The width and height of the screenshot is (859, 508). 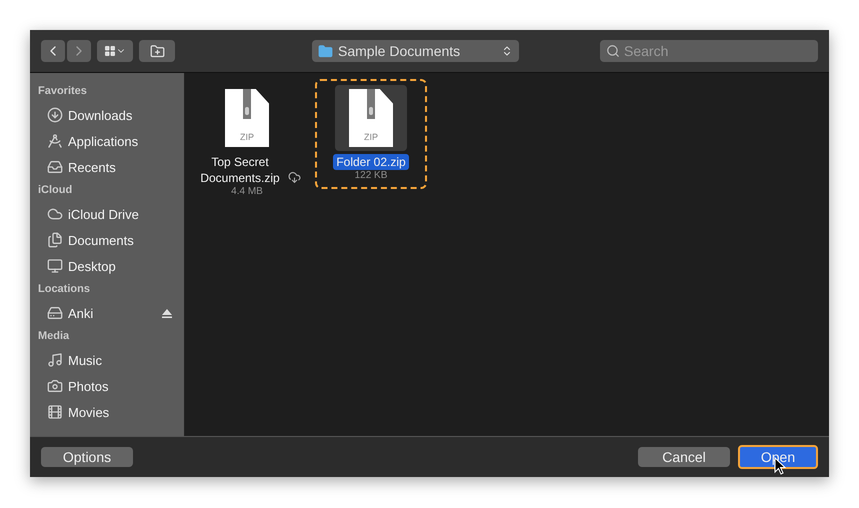 What do you see at coordinates (55, 240) in the screenshot?
I see `documents-icon` at bounding box center [55, 240].